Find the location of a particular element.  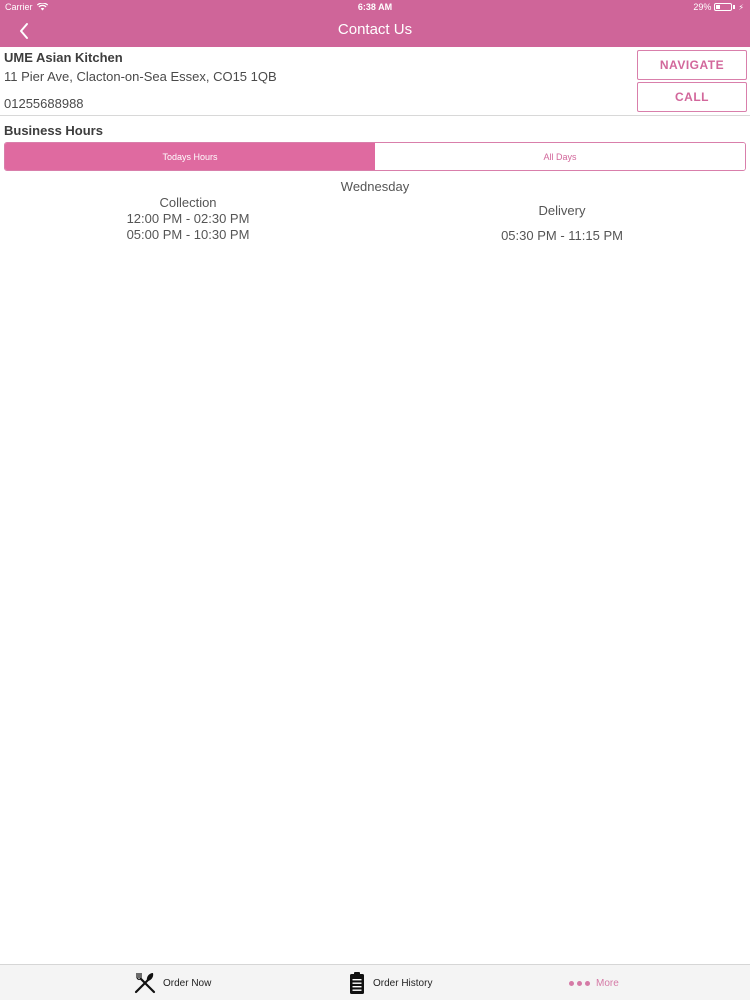

battery-percent: 29% is located at coordinates (702, 7).